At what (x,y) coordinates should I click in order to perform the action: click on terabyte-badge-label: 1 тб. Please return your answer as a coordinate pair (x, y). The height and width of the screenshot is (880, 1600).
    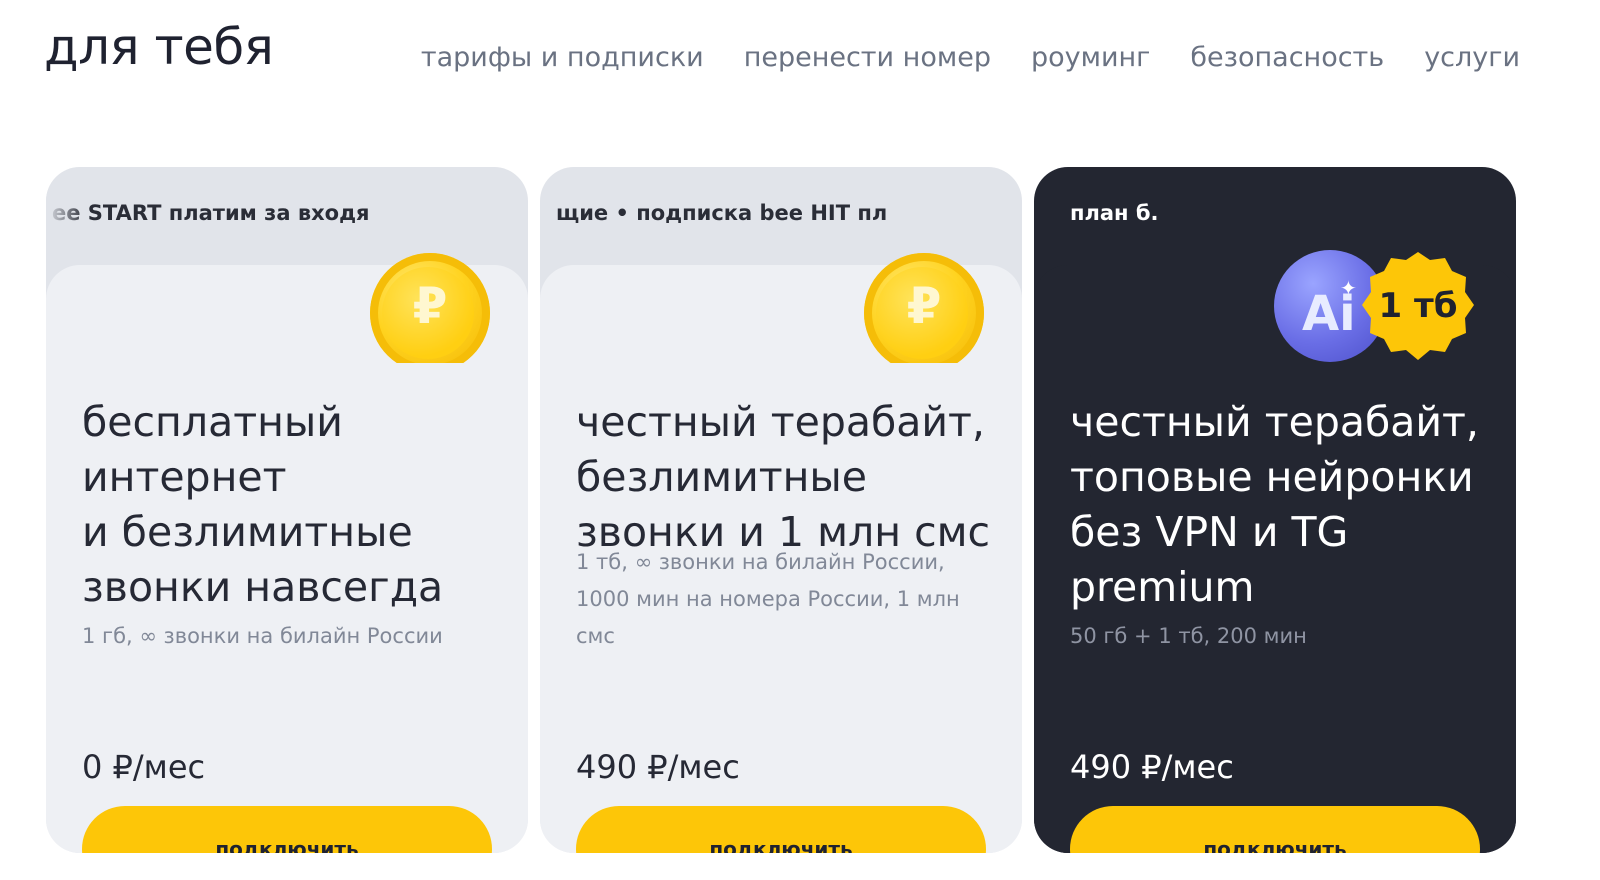
    Looking at the image, I should click on (1418, 306).